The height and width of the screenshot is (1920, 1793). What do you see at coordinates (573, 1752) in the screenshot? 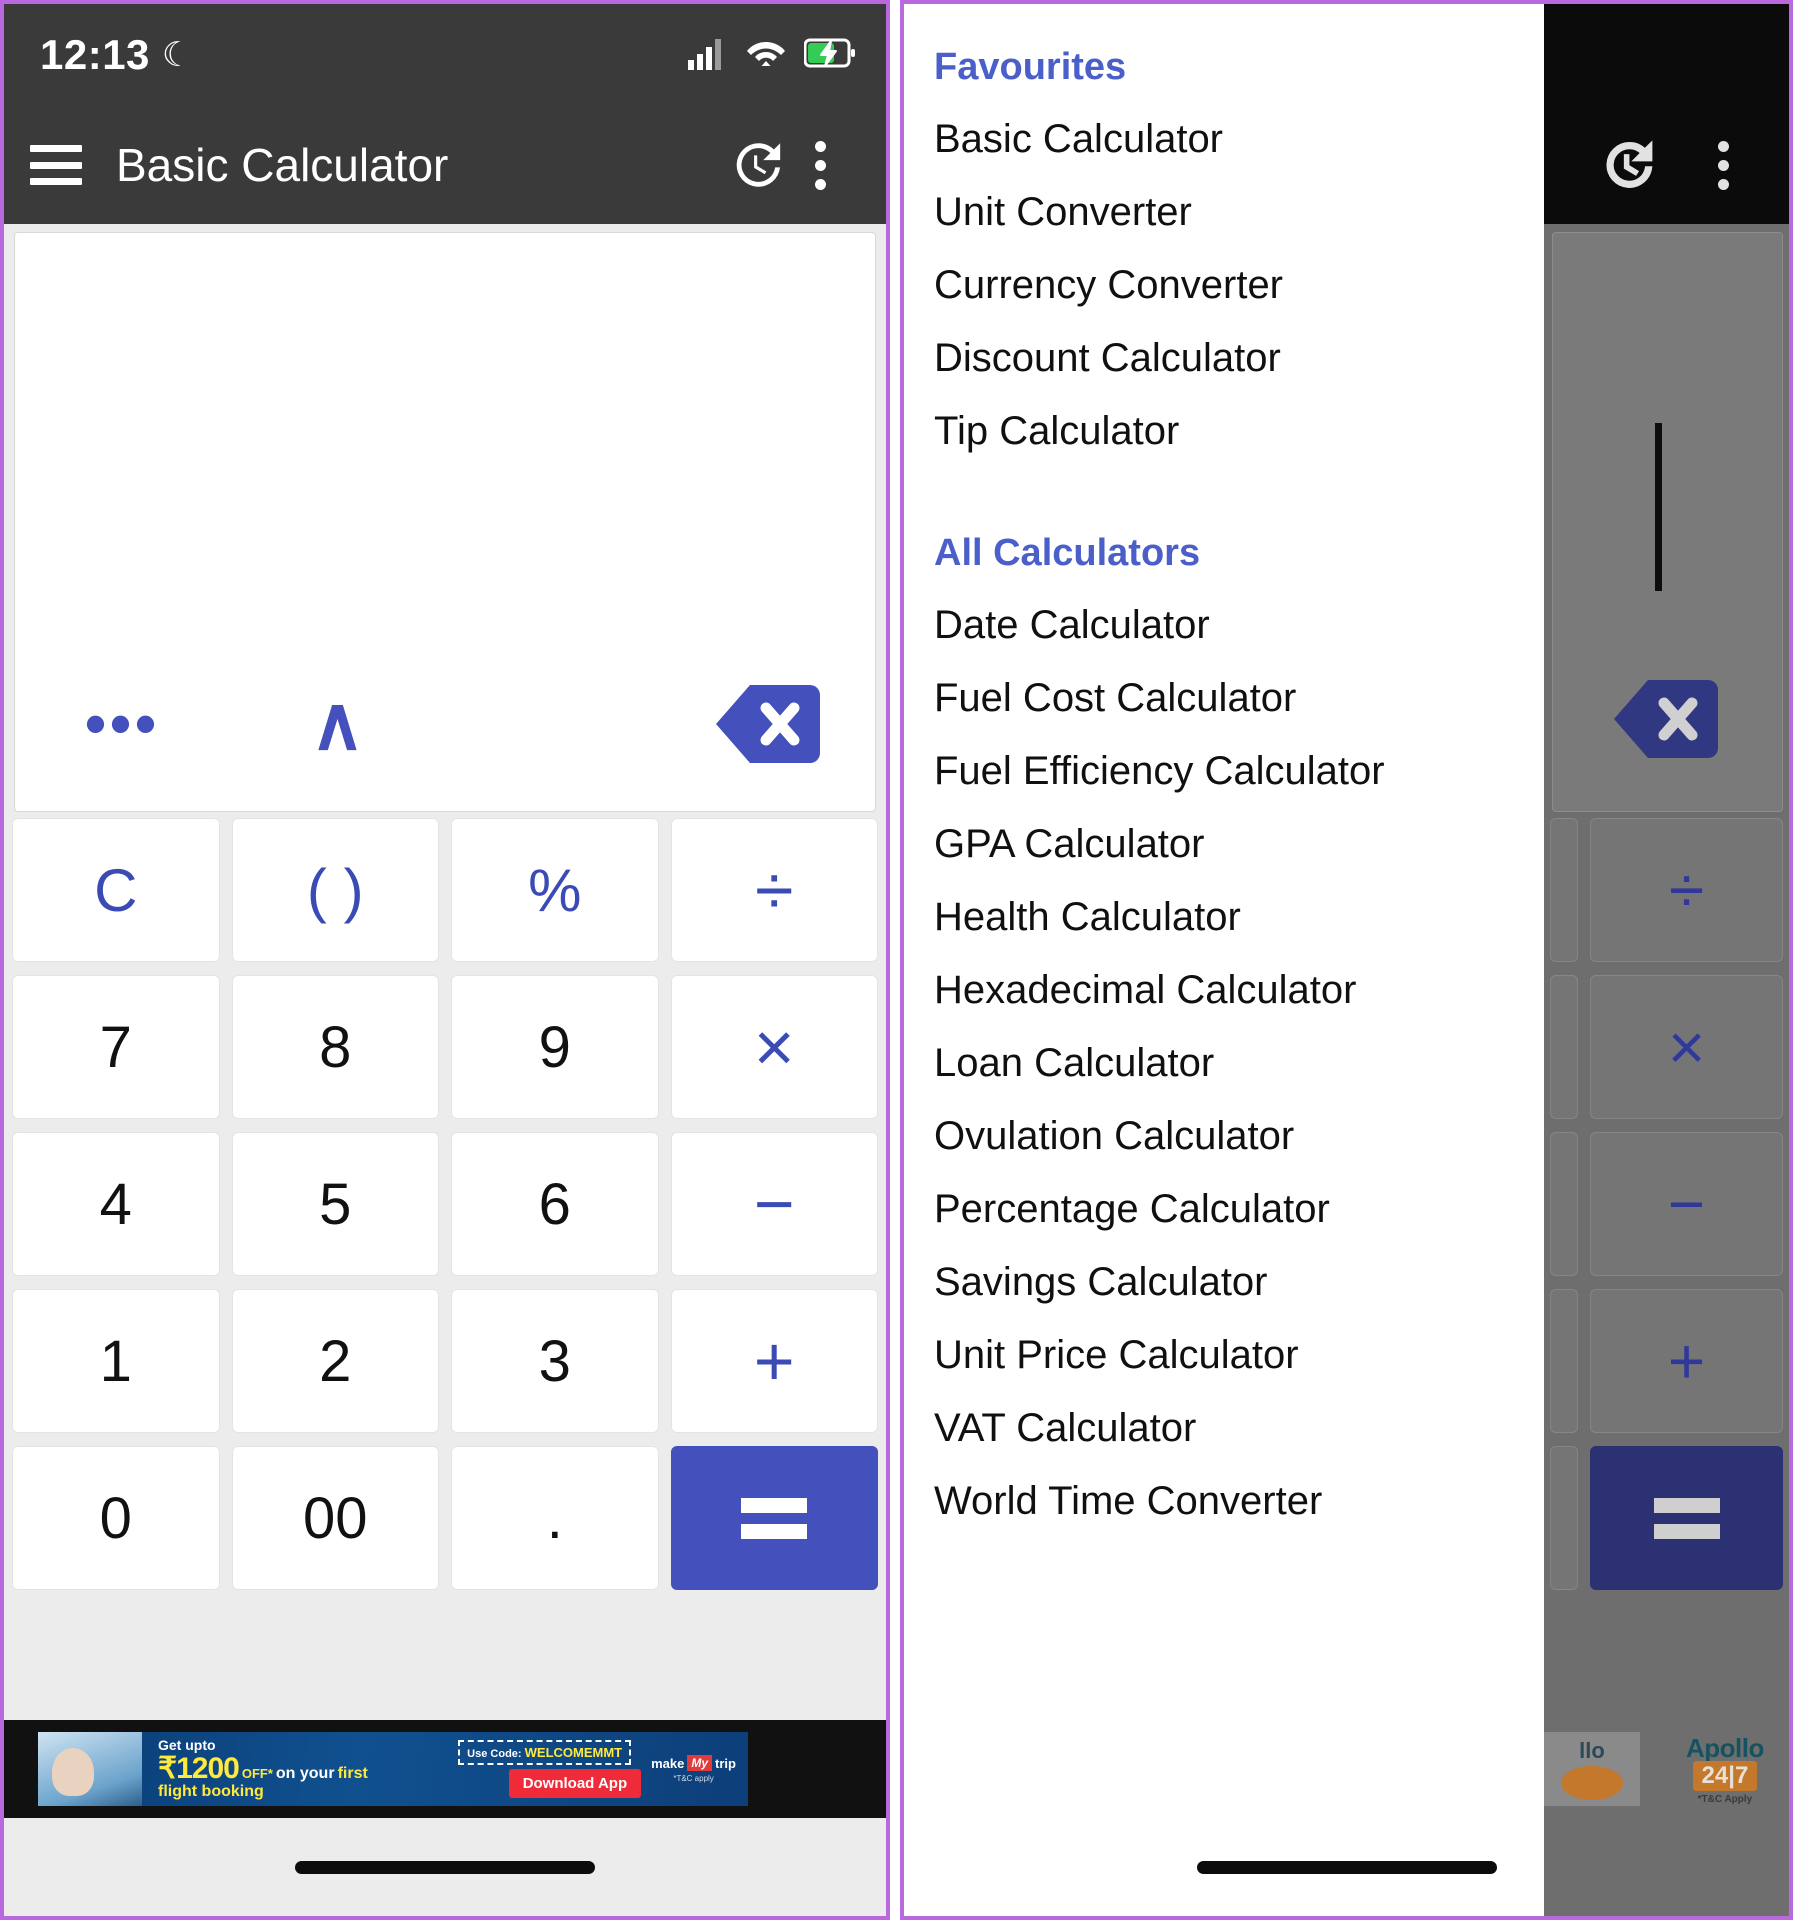
I see `ad-promo-value: WELCOMEMMT` at bounding box center [573, 1752].